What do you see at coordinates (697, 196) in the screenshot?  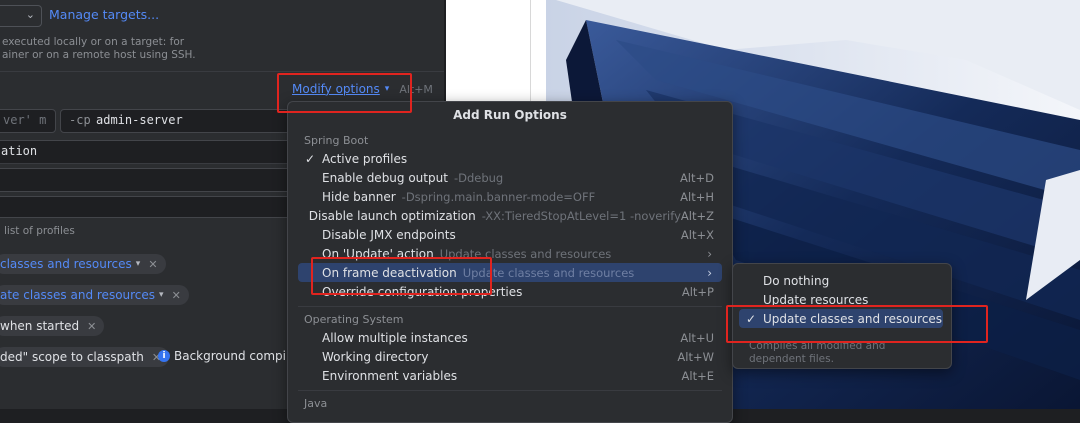 I see `menu-item-shortcut: Alt+H` at bounding box center [697, 196].